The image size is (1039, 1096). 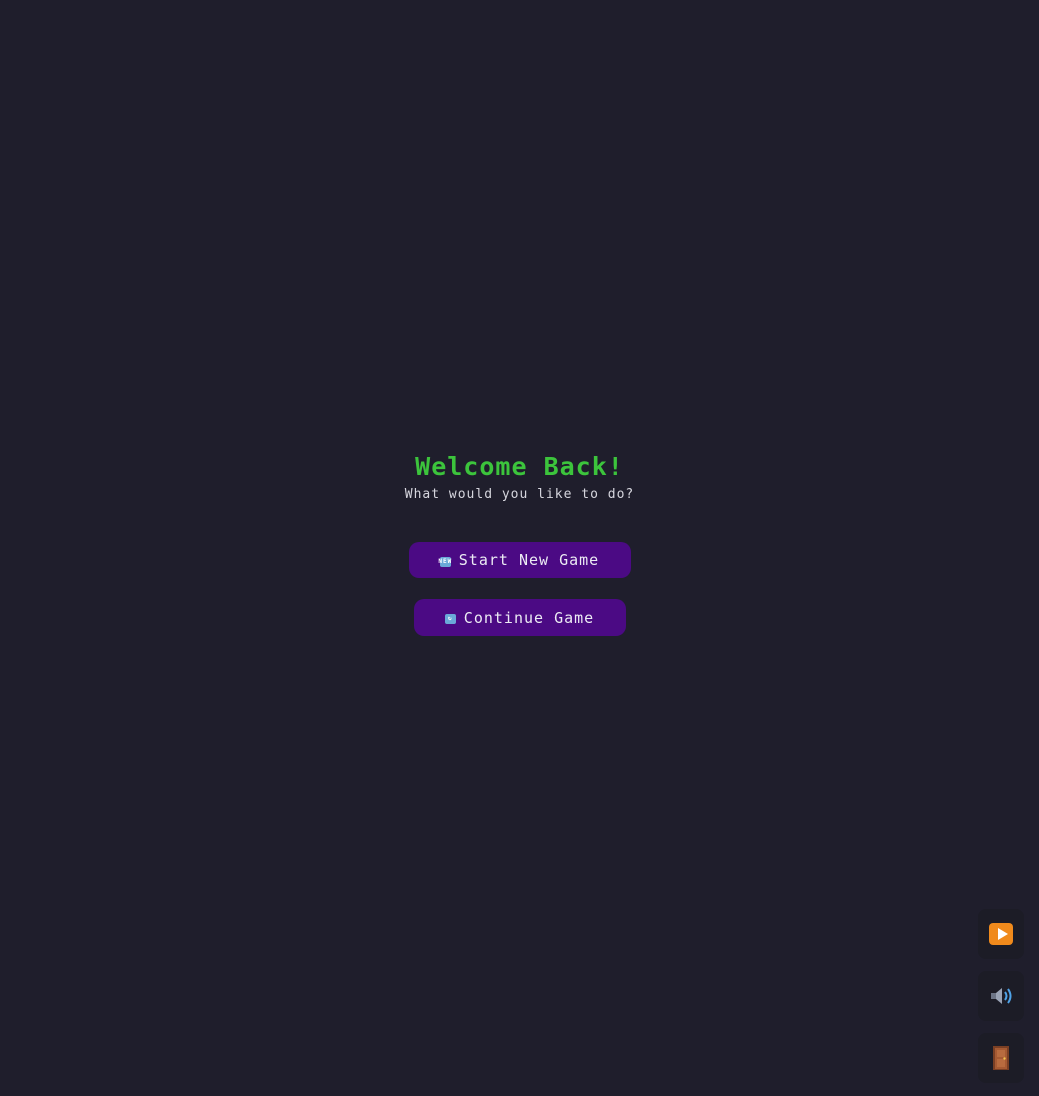 I want to click on exit-button, so click(x=1001, y=1058).